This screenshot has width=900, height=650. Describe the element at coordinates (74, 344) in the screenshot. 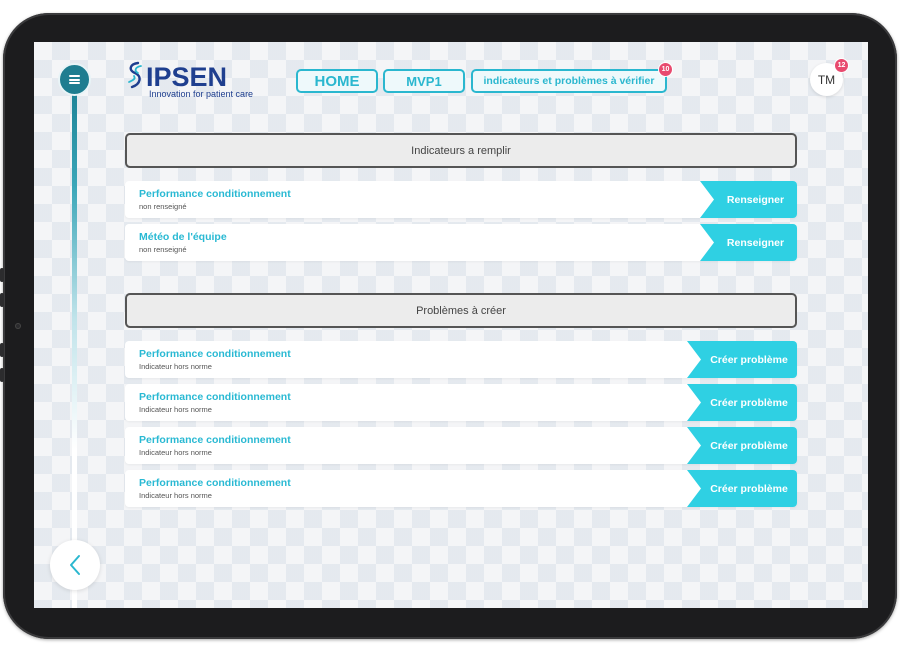

I see `timeline-rail` at that location.